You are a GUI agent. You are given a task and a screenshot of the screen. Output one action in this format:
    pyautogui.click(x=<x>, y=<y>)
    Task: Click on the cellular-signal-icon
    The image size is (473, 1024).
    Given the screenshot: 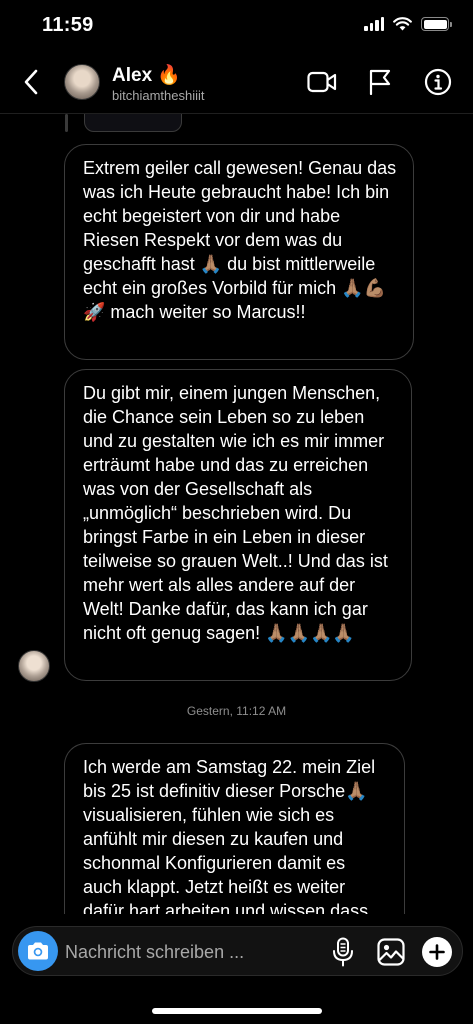 What is the action you would take?
    pyautogui.click(x=374, y=24)
    